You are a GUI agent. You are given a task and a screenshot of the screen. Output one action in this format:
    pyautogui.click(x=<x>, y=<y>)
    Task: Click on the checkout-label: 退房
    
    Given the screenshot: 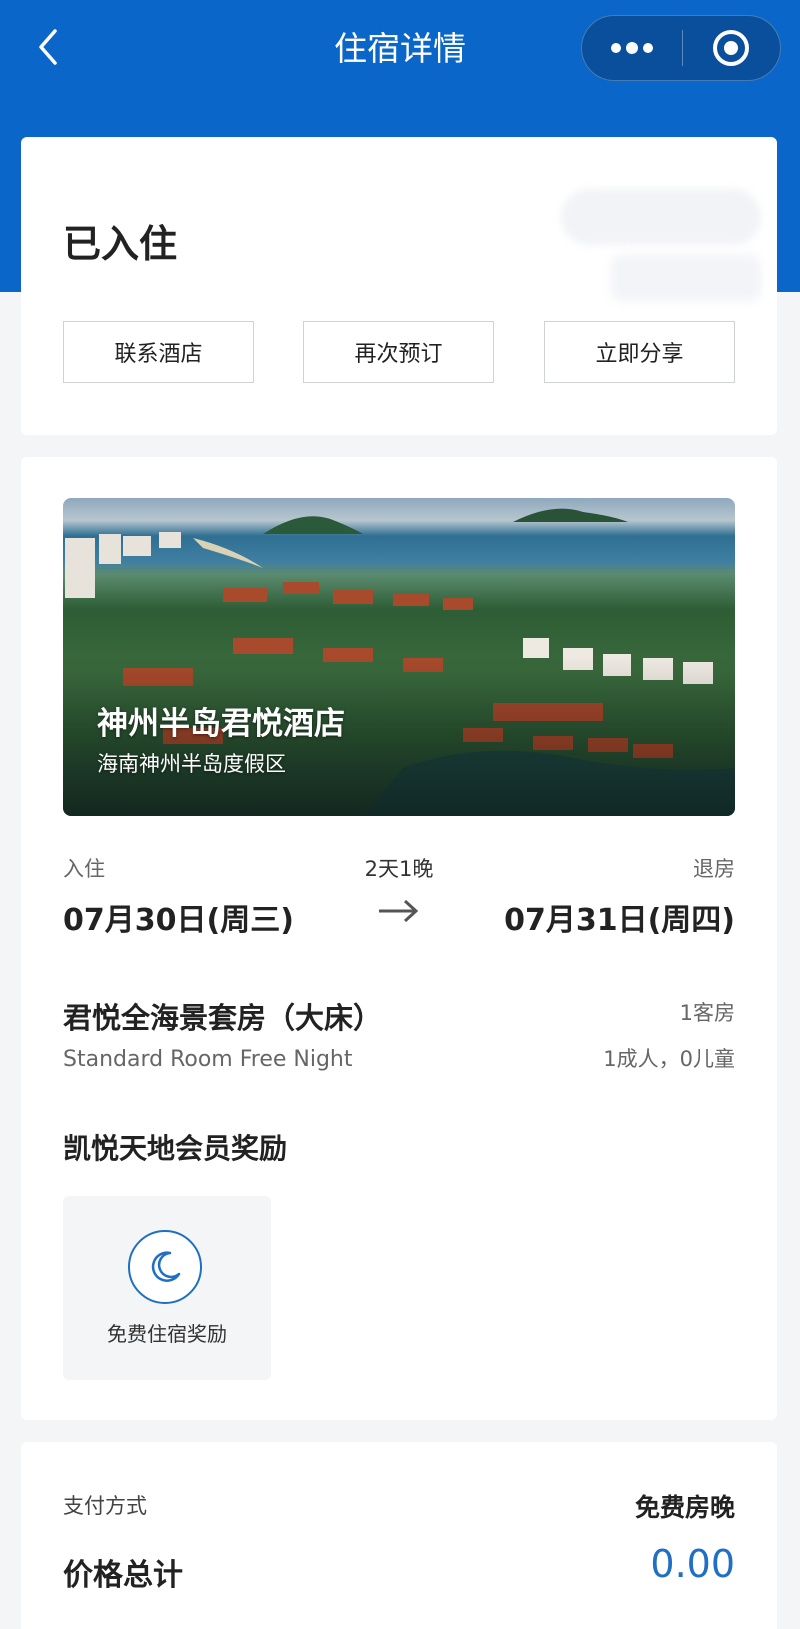 What is the action you would take?
    pyautogui.click(x=714, y=869)
    